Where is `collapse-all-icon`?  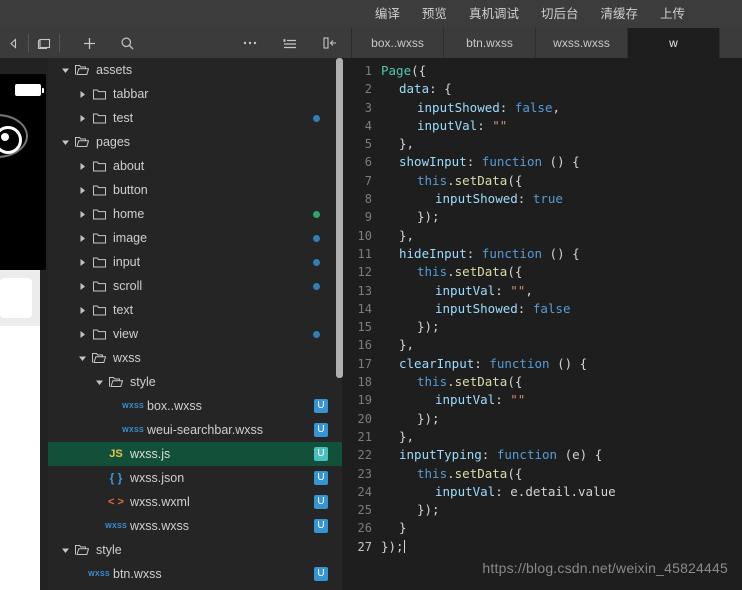
collapse-all-icon is located at coordinates (330, 43).